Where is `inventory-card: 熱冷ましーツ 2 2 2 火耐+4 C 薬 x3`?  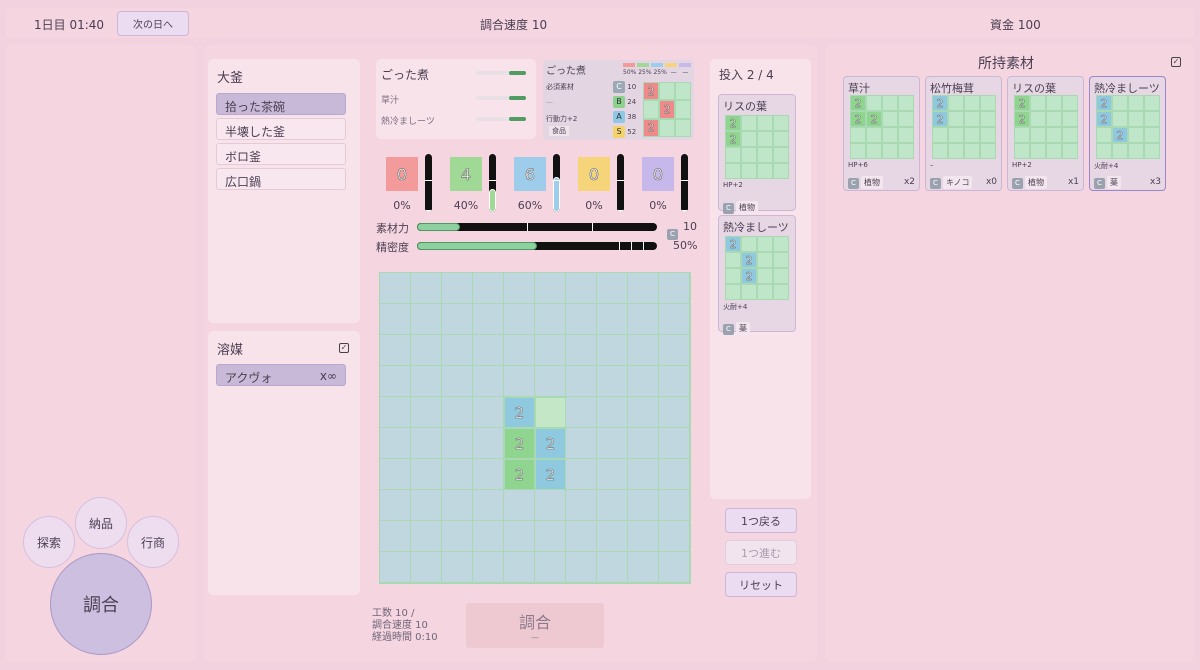
inventory-card: 熱冷ましーツ 2 2 2 火耐+4 C 薬 x3 is located at coordinates (1127, 133).